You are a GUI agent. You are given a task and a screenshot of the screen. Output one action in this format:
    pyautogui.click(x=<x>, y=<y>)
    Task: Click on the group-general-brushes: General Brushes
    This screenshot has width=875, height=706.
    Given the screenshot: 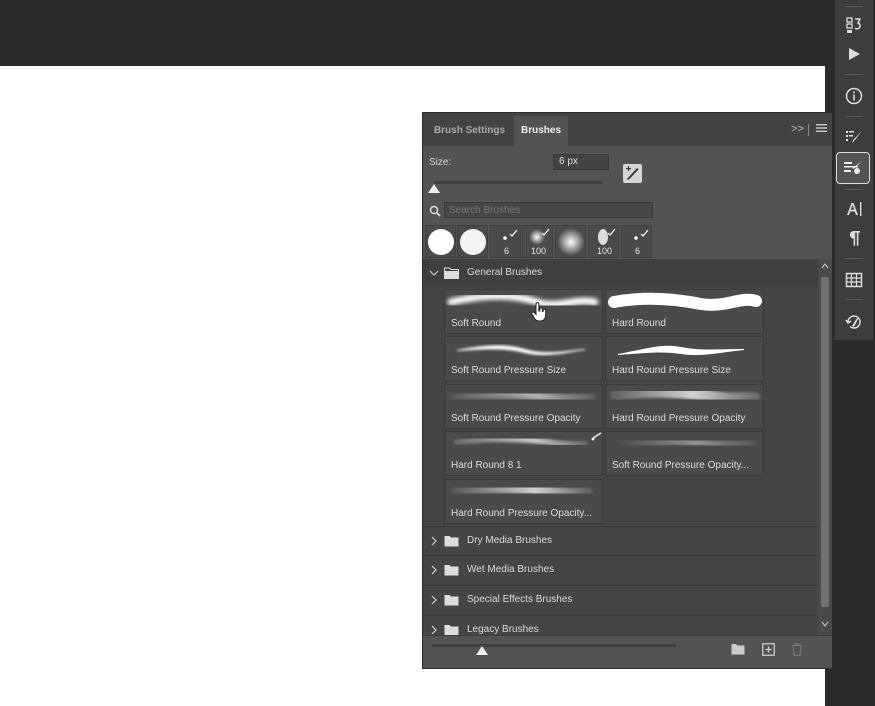 What is the action you would take?
    pyautogui.click(x=620, y=273)
    